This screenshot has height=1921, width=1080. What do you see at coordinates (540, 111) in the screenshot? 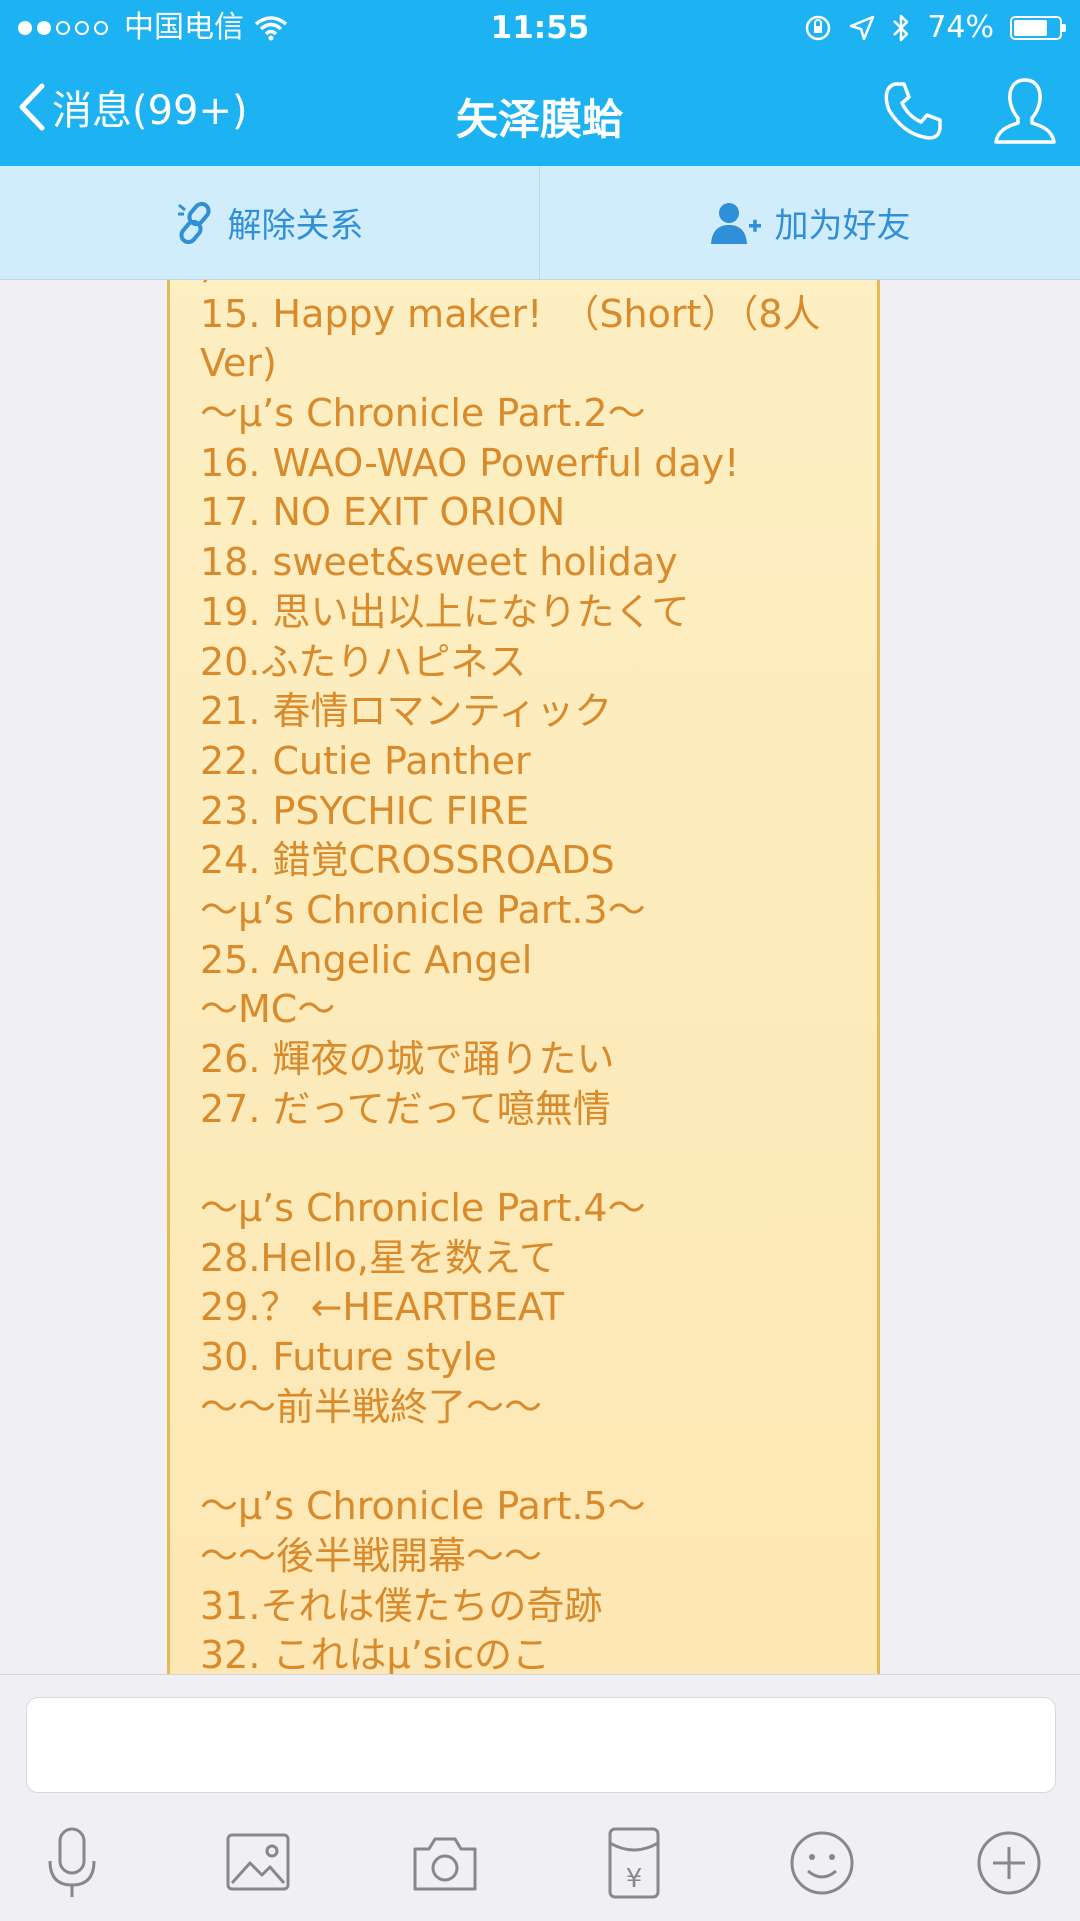
I see `nav-bar: 消息(99+) 矢泽膜蛤` at bounding box center [540, 111].